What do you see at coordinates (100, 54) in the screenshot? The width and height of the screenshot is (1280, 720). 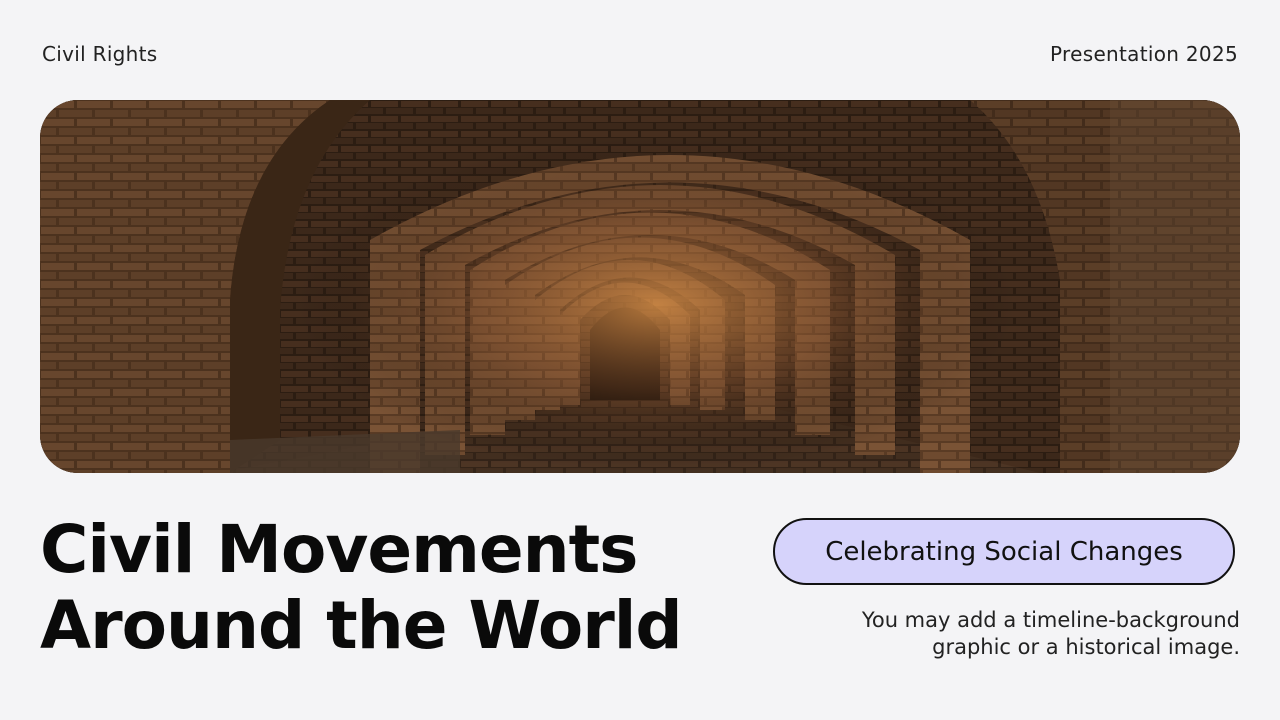 I see `header-left-label: Civil Rights` at bounding box center [100, 54].